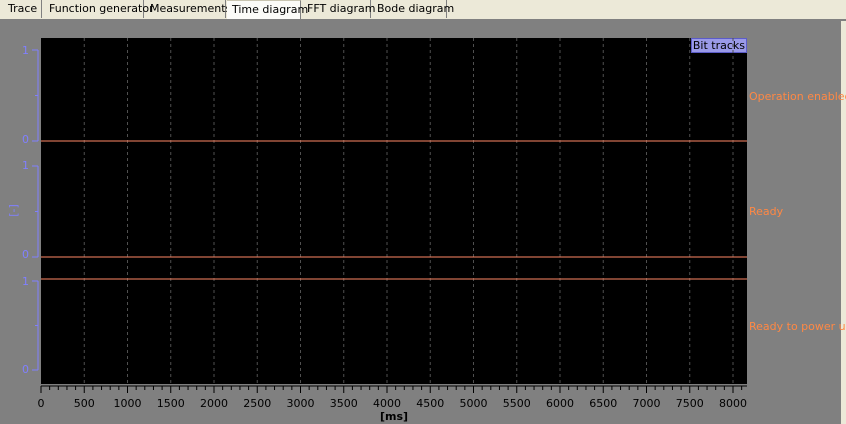 The image size is (846, 424). Describe the element at coordinates (646, 403) in the screenshot. I see `x-tick-label: 7000` at that location.